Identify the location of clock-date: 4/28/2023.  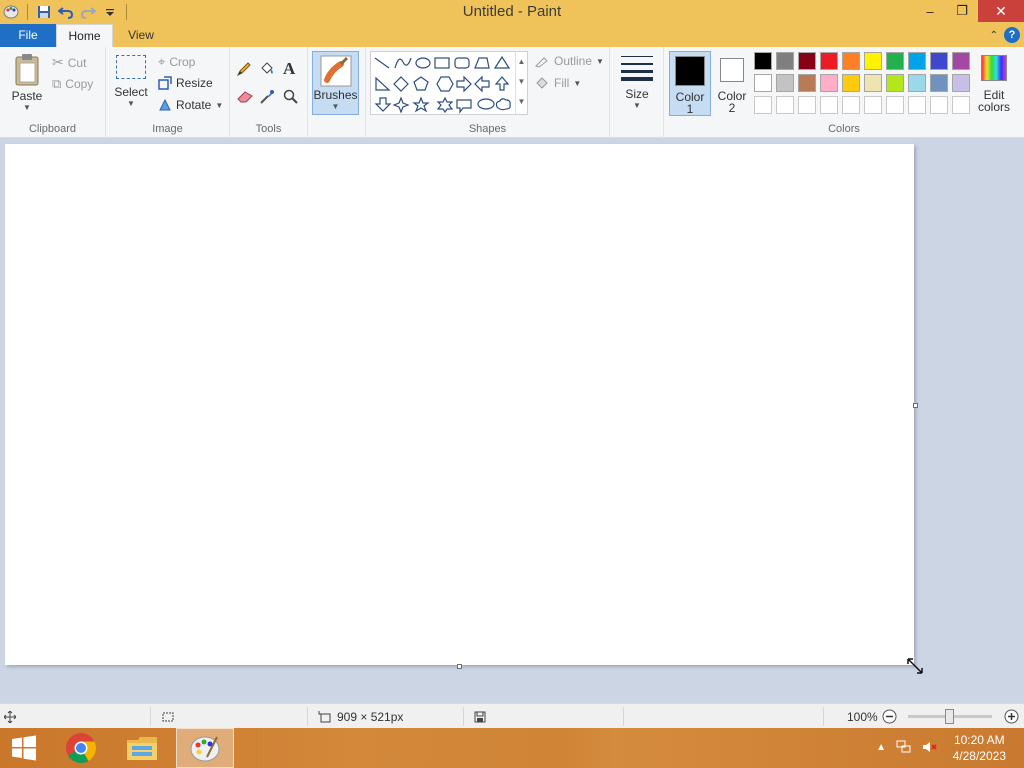
(979, 756).